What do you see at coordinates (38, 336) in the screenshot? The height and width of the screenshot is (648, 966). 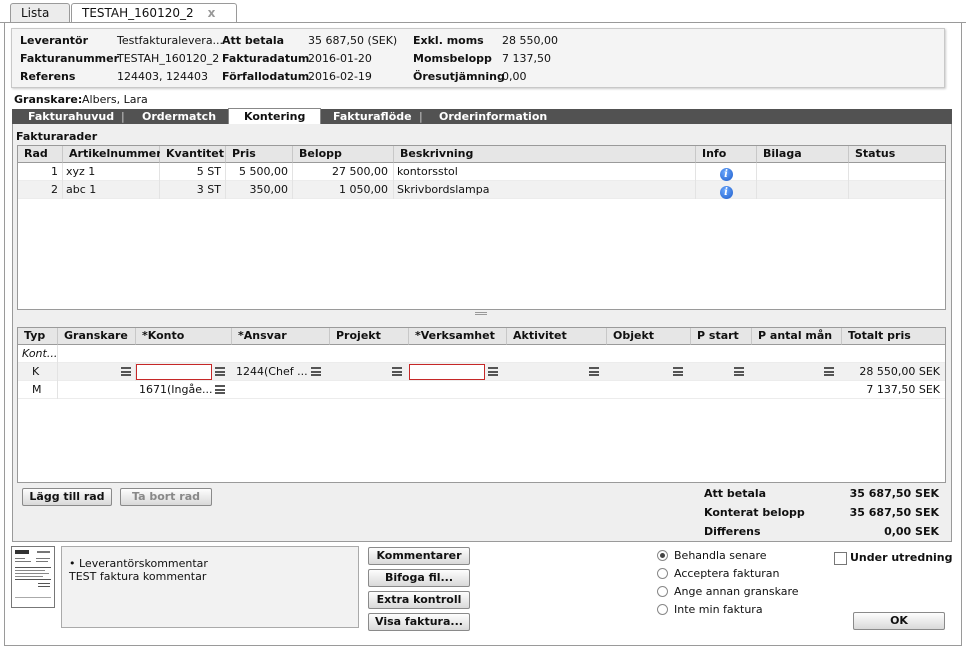 I see `col-typ: Typ` at bounding box center [38, 336].